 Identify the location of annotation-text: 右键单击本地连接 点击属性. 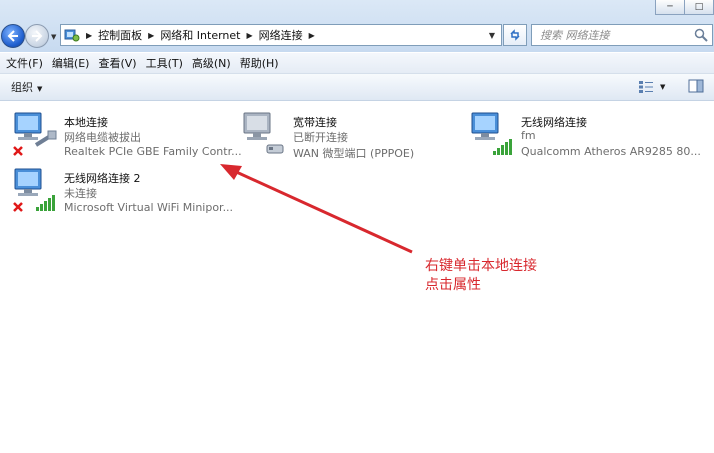
(481, 276).